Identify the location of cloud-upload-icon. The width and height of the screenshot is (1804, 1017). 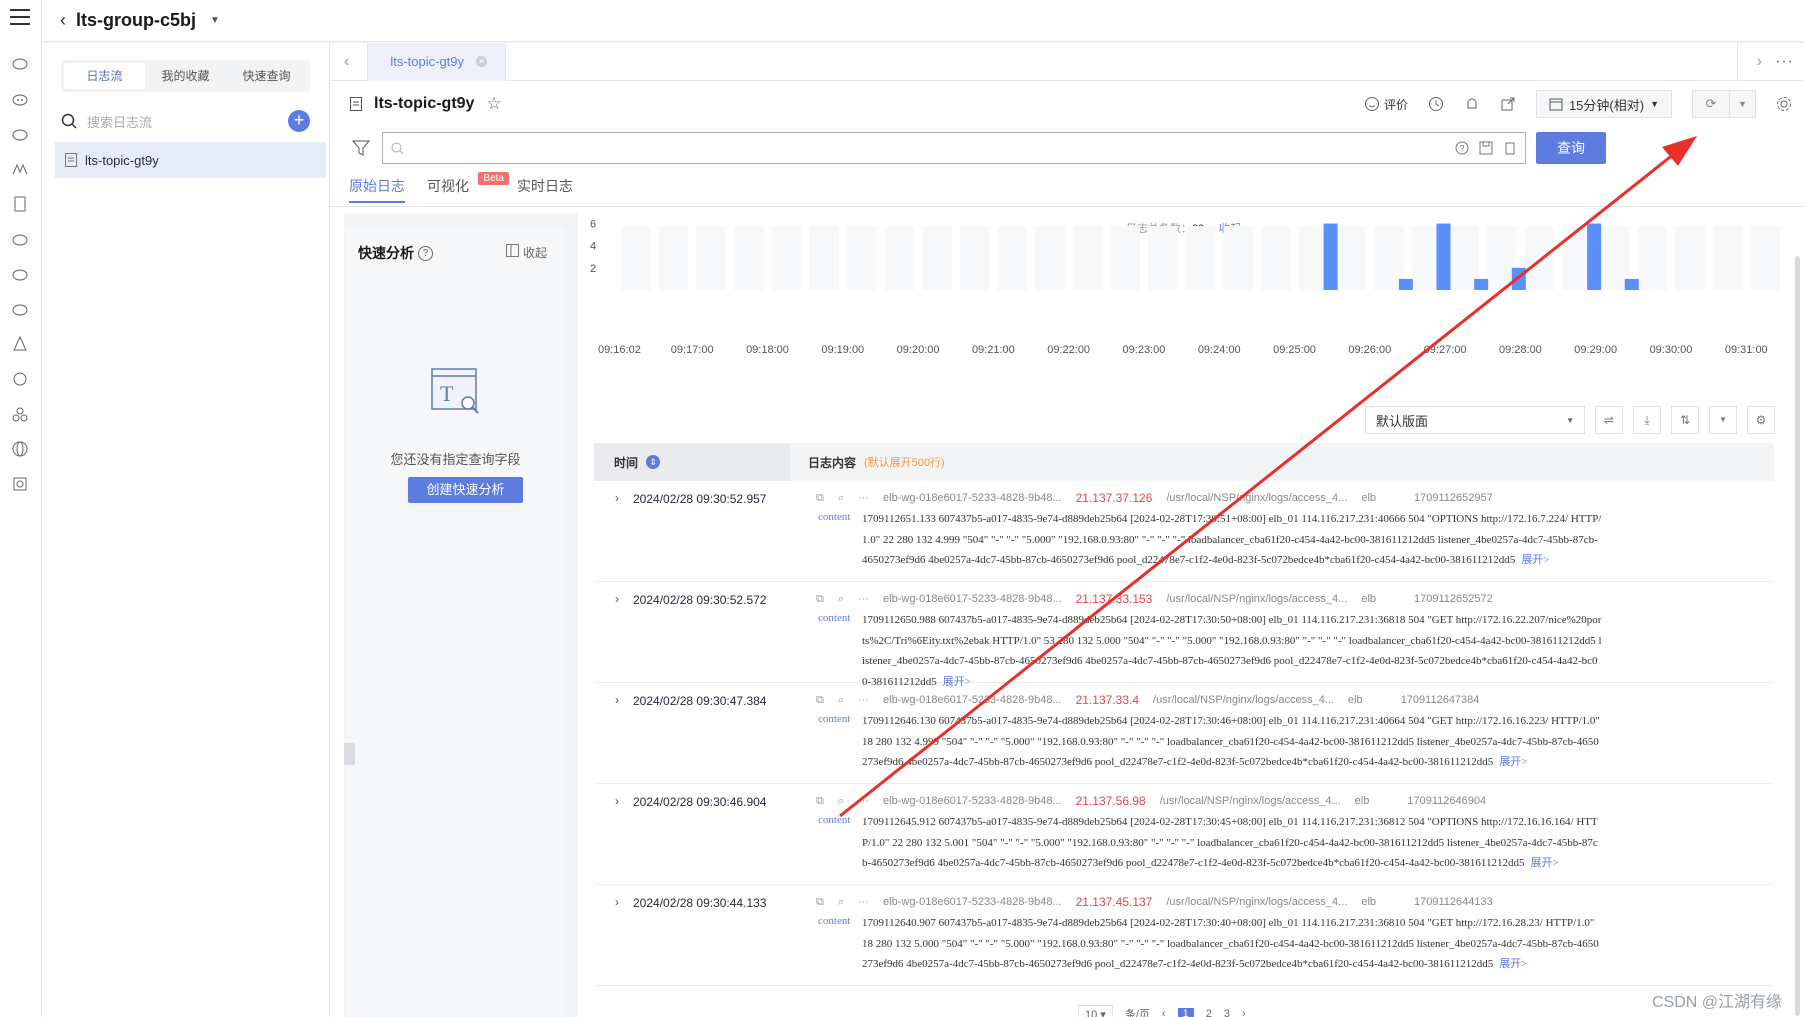
(20, 274).